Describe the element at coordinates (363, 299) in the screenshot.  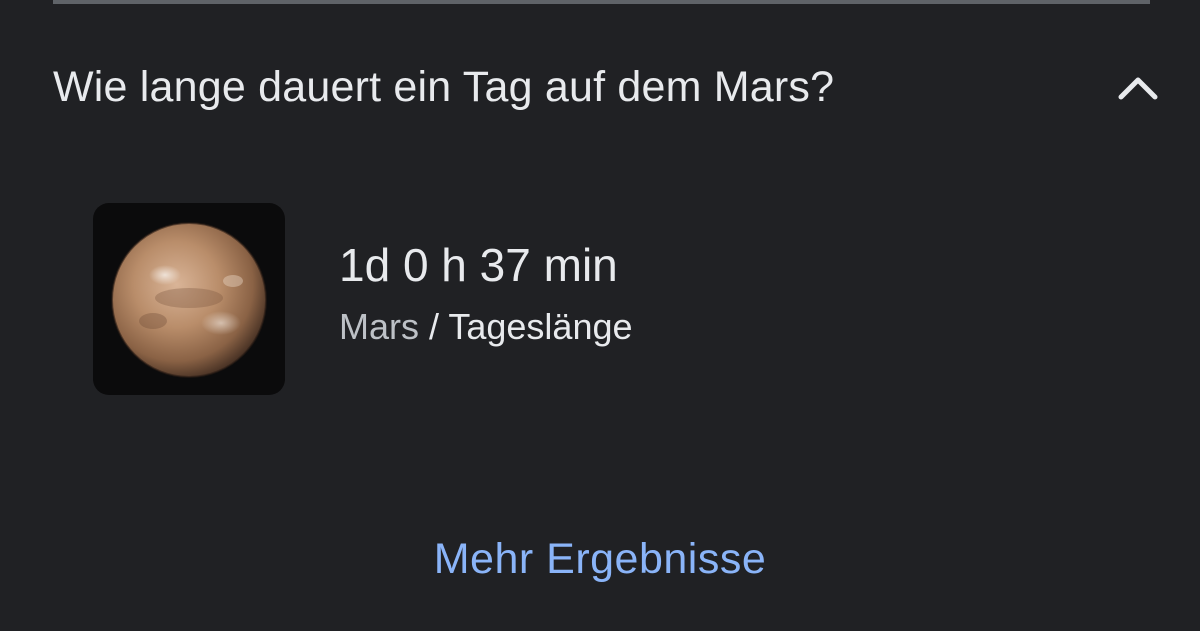
I see `answer-card: 1d 0 h 37 min Mars / Tageslänge` at that location.